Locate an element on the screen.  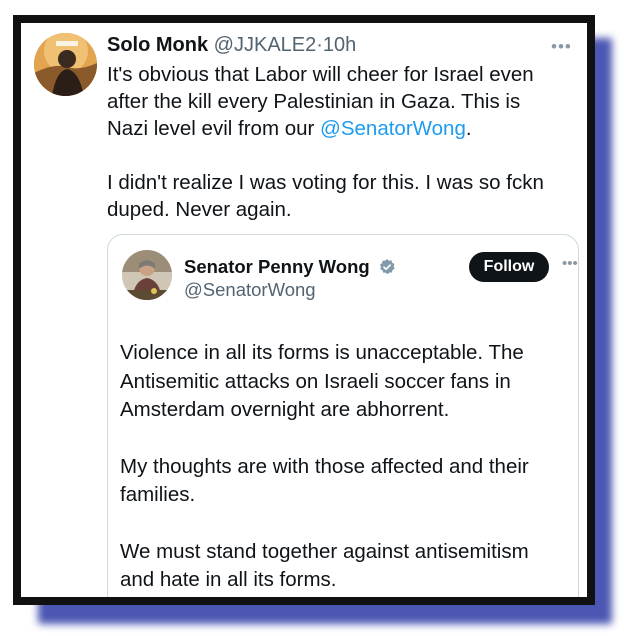
text-fragment: . is located at coordinates (468, 128).